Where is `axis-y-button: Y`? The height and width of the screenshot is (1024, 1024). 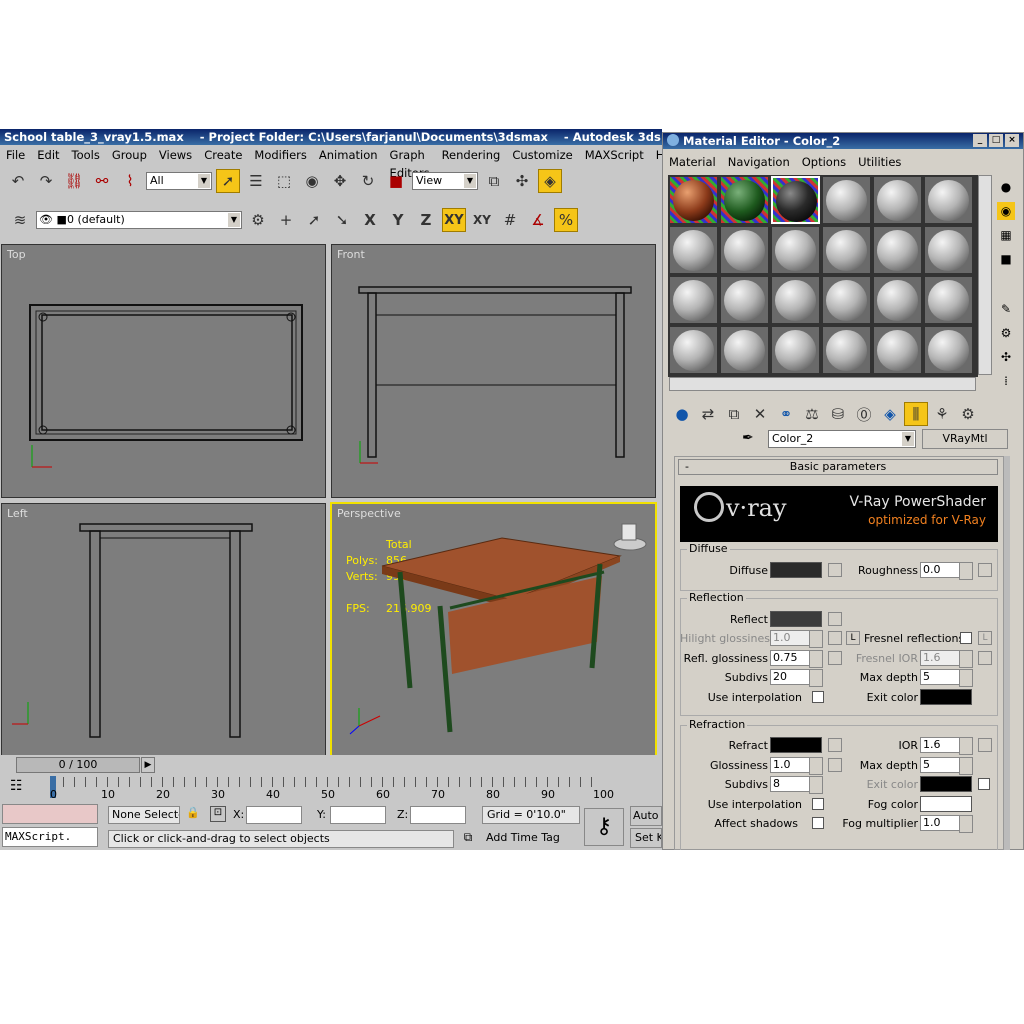 axis-y-button: Y is located at coordinates (398, 220).